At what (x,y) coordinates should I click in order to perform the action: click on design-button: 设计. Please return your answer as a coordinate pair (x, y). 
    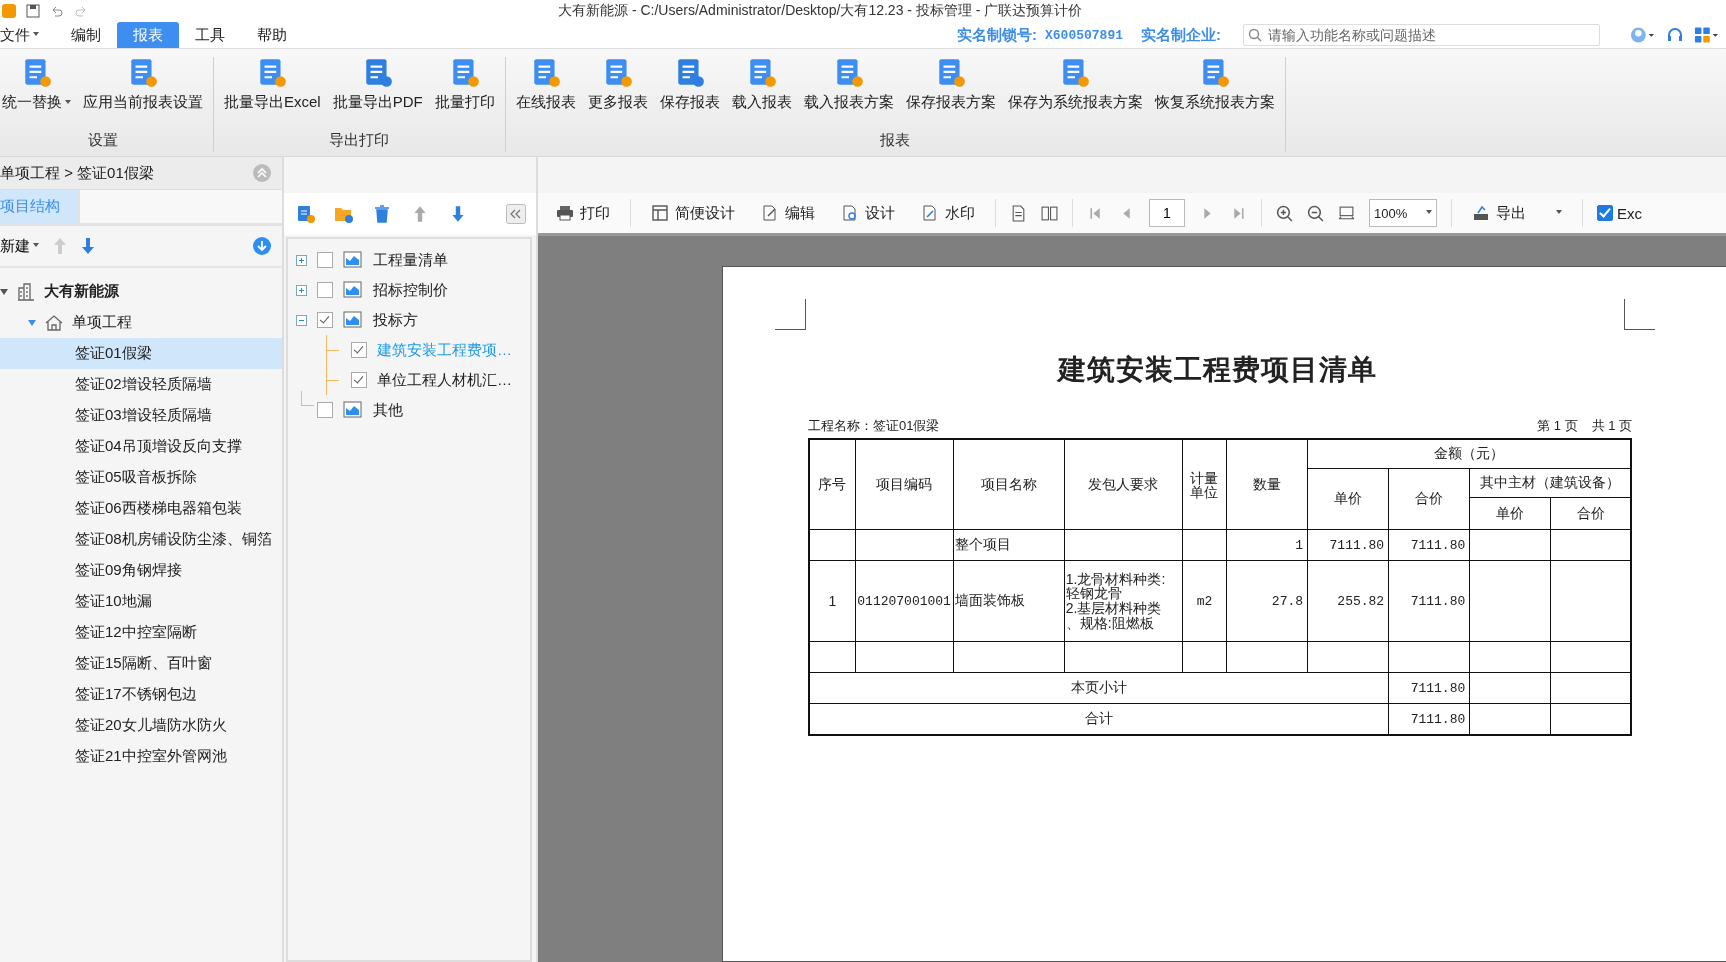
    Looking at the image, I should click on (868, 213).